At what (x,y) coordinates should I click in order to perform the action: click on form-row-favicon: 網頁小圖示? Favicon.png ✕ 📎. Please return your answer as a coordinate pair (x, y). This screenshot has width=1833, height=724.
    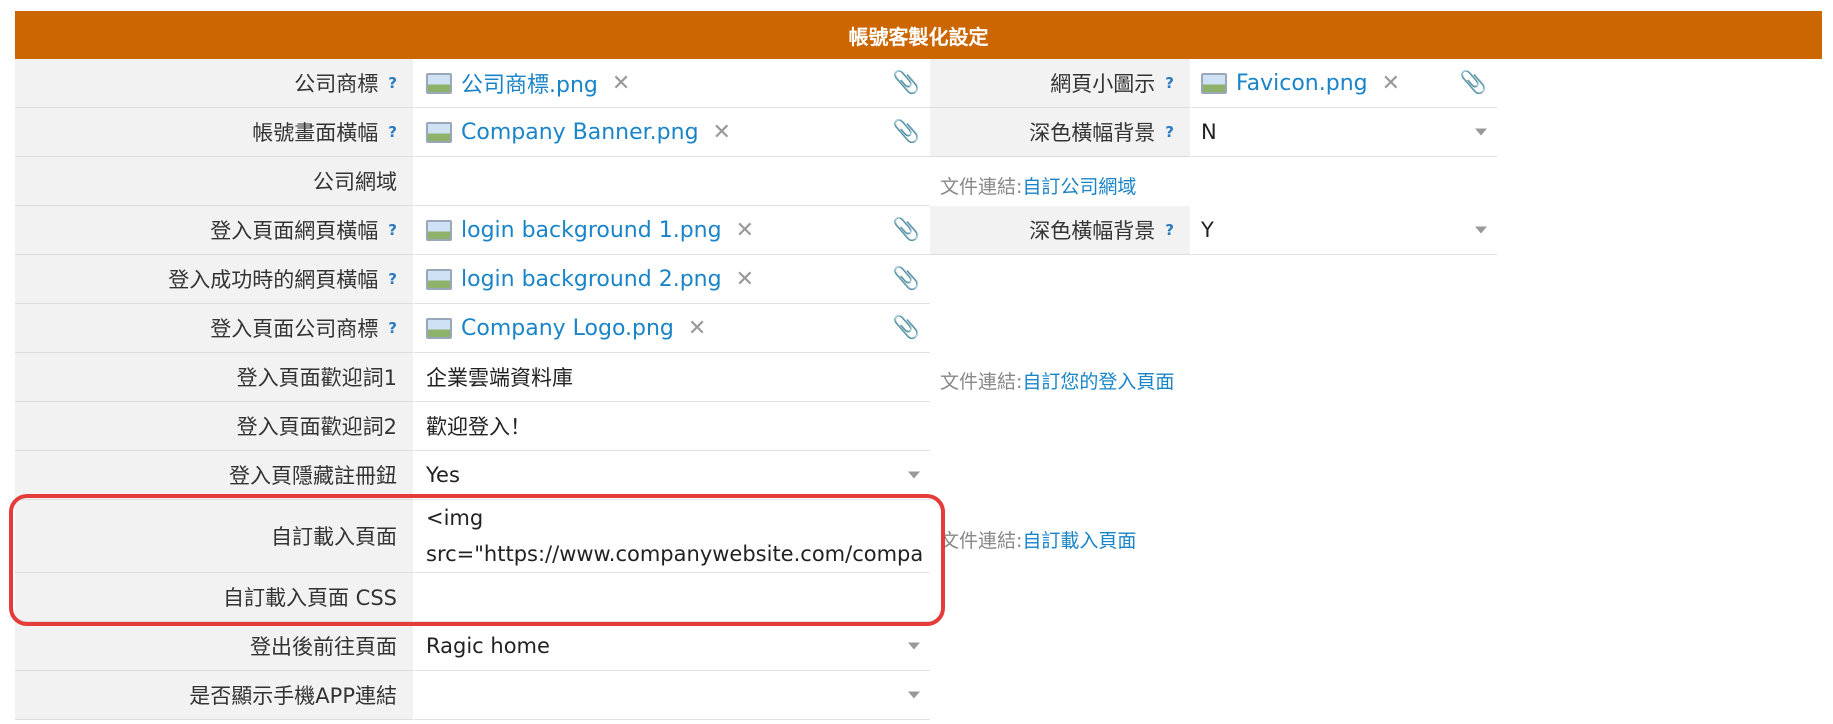
    Looking at the image, I should click on (1213, 83).